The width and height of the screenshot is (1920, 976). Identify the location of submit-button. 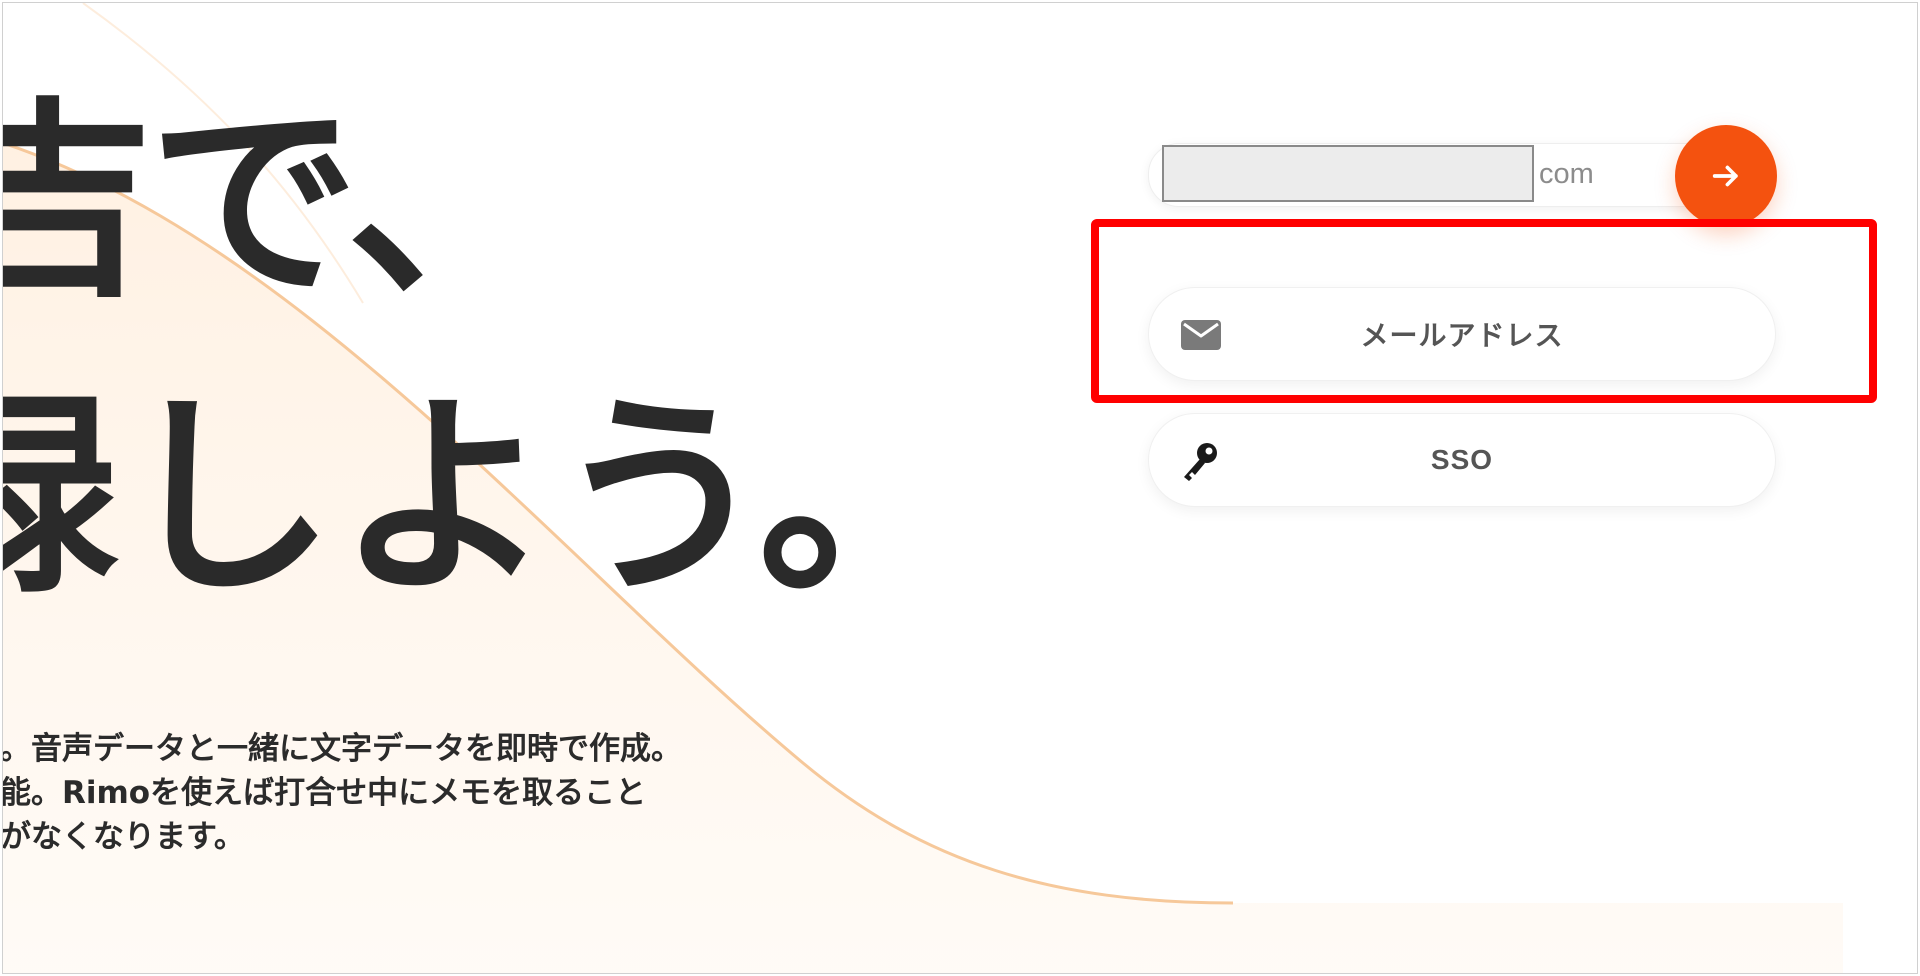
(1726, 176).